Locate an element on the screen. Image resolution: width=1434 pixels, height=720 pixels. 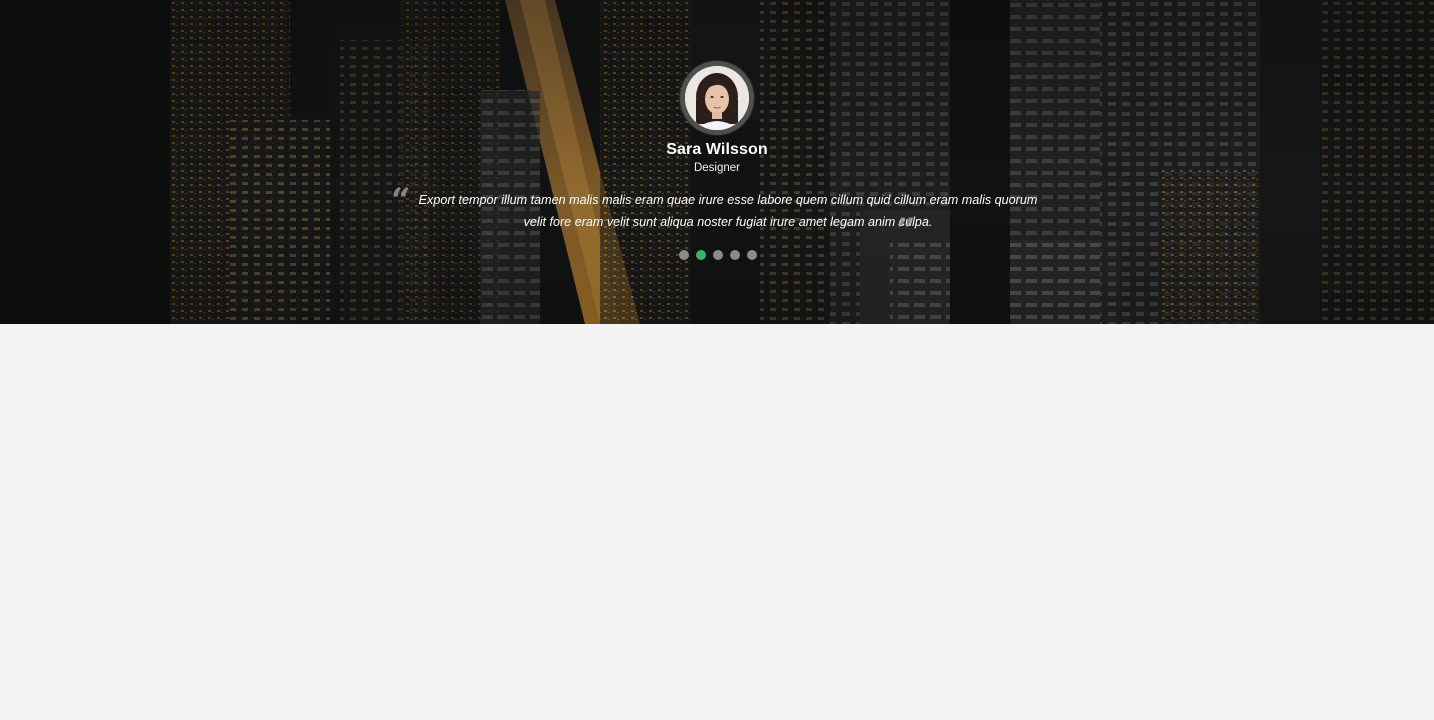
avatar is located at coordinates (717, 98).